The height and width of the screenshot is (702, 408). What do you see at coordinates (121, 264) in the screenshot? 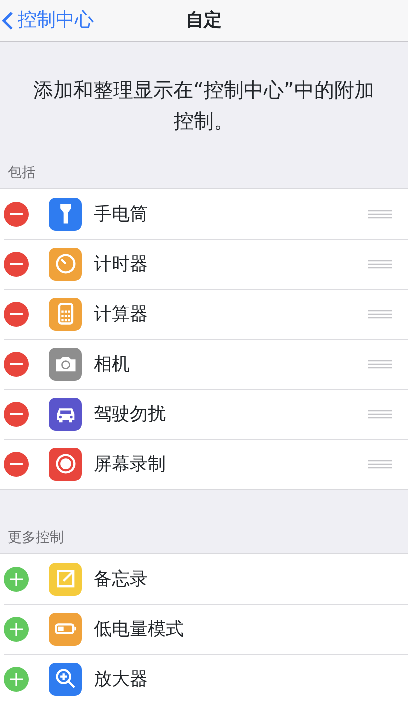
I see `control-label: 计时器` at bounding box center [121, 264].